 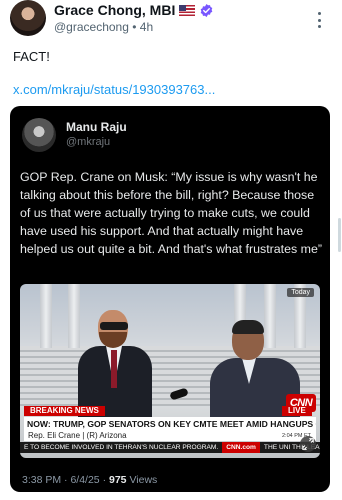 What do you see at coordinates (115, 365) in the screenshot?
I see `congressman-figure` at bounding box center [115, 365].